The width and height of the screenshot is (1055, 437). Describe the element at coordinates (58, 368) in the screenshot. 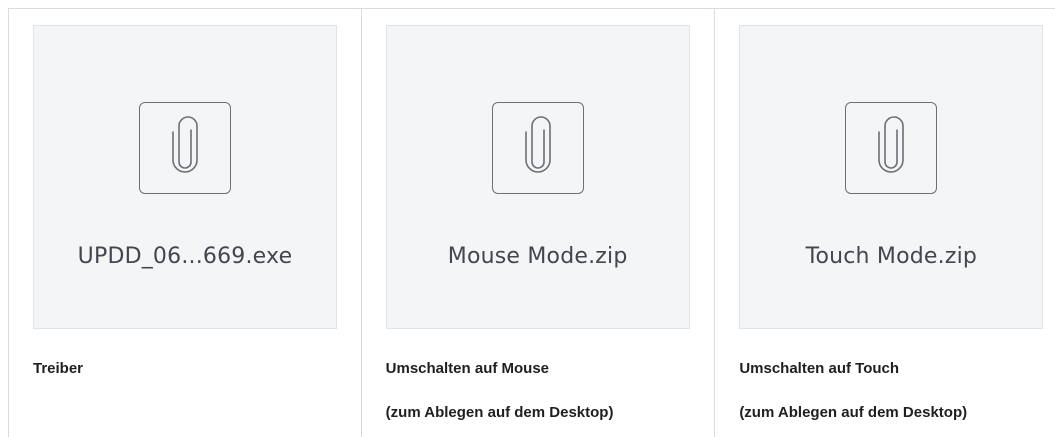

I see `attachment-caption: Treiber` at that location.